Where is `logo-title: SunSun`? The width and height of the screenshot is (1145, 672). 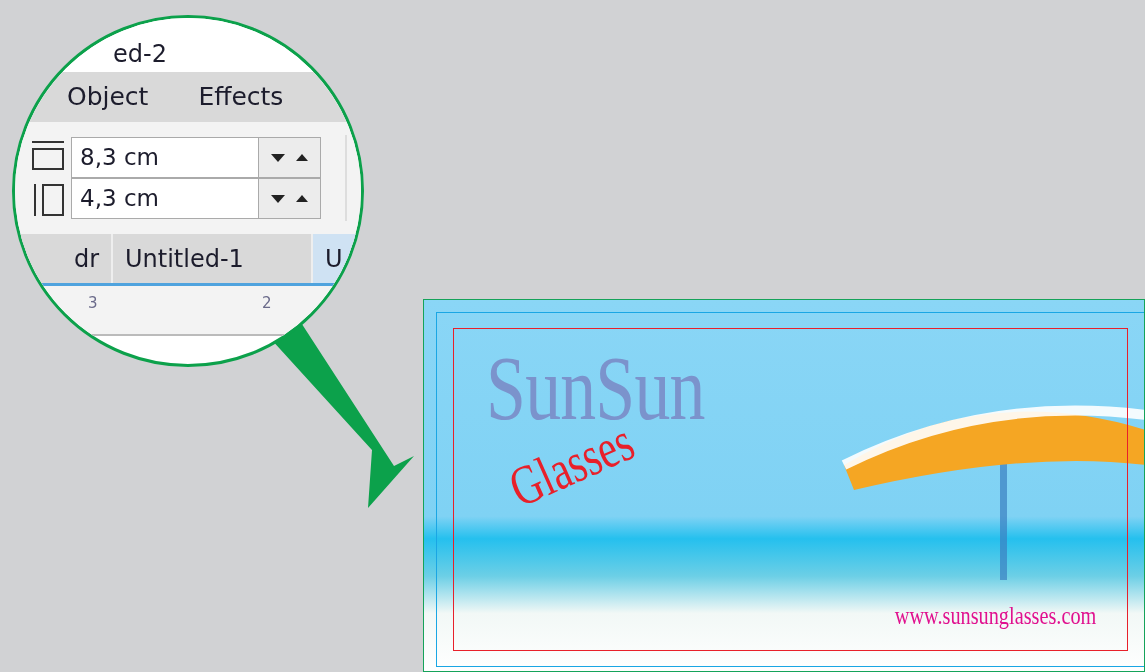
logo-title: SunSun is located at coordinates (595, 388).